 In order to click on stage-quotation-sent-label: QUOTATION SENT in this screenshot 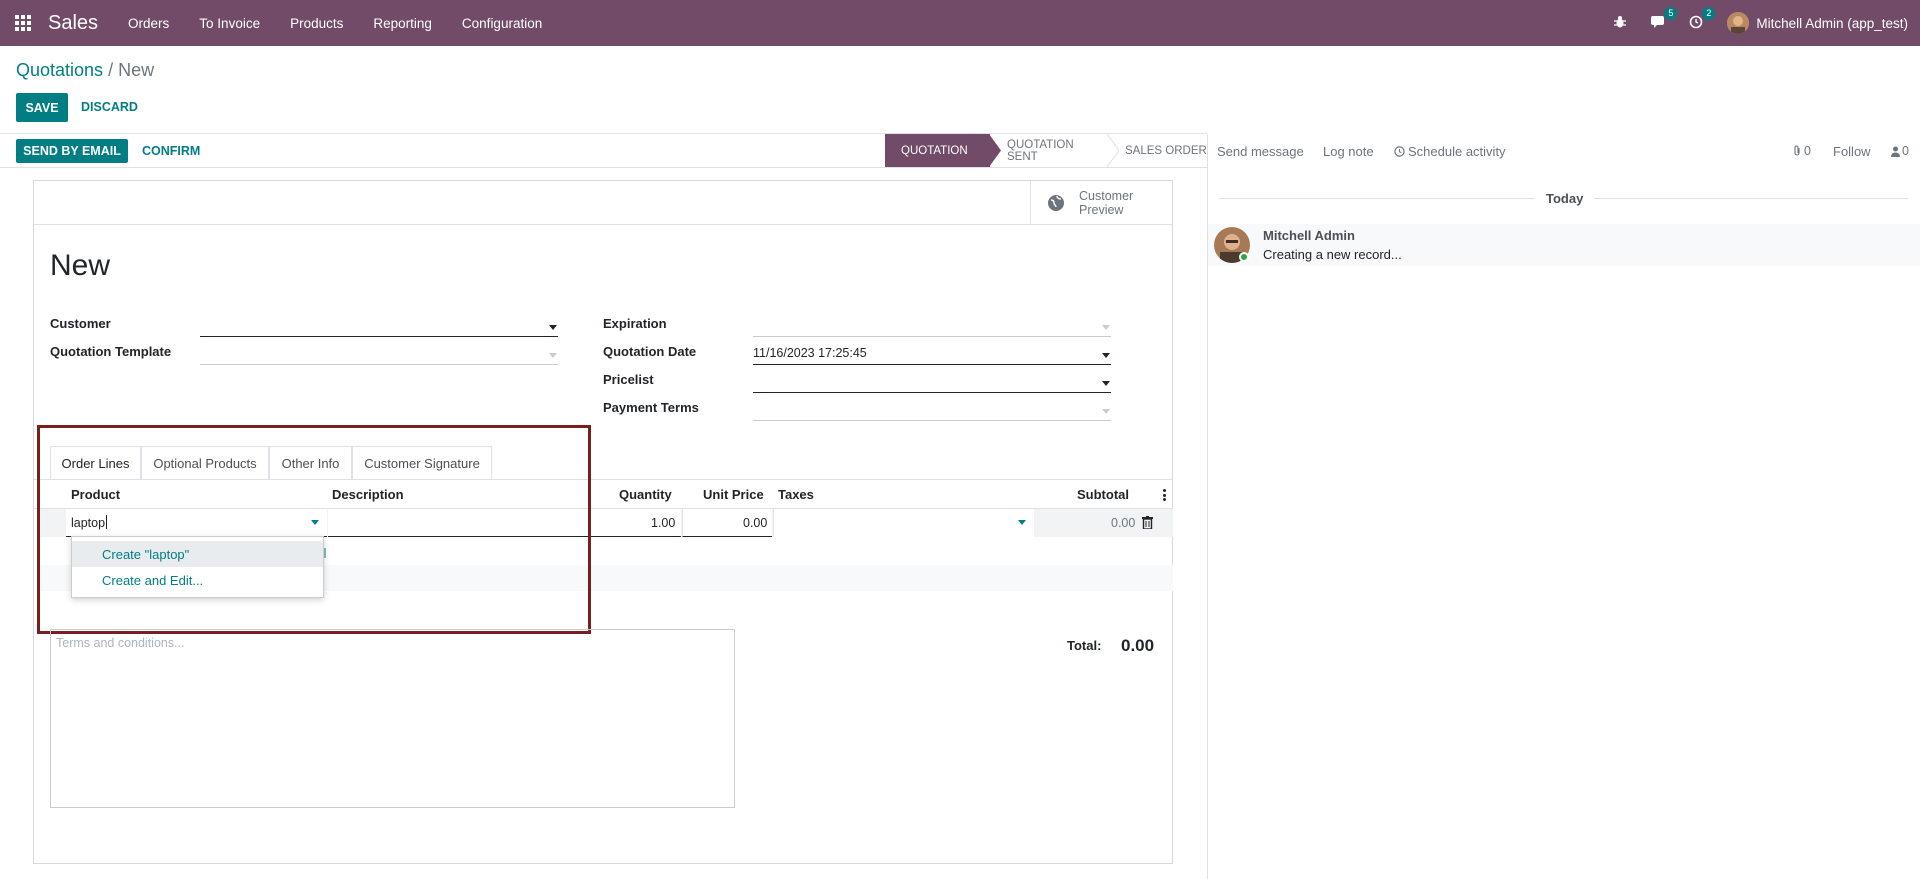, I will do `click(1040, 150)`.